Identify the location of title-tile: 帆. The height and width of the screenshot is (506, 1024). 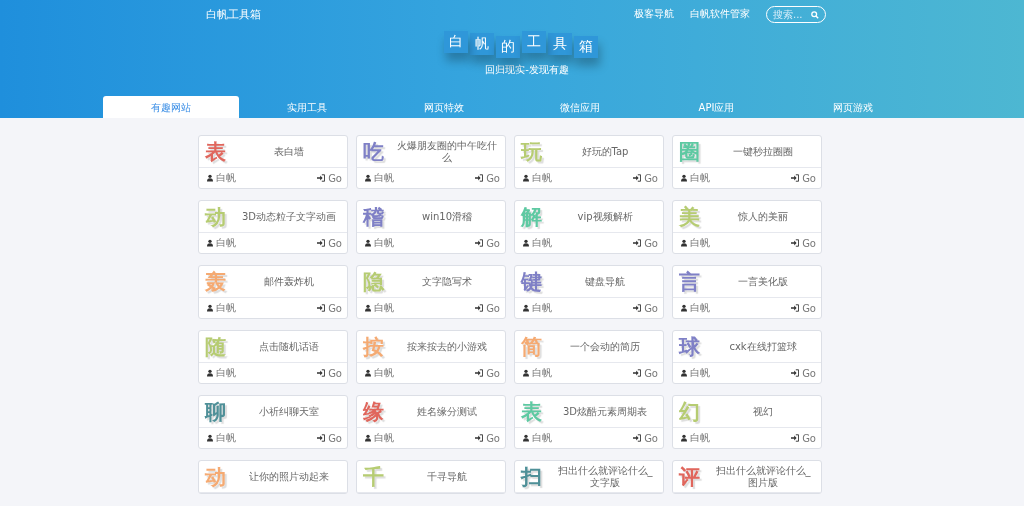
(482, 44).